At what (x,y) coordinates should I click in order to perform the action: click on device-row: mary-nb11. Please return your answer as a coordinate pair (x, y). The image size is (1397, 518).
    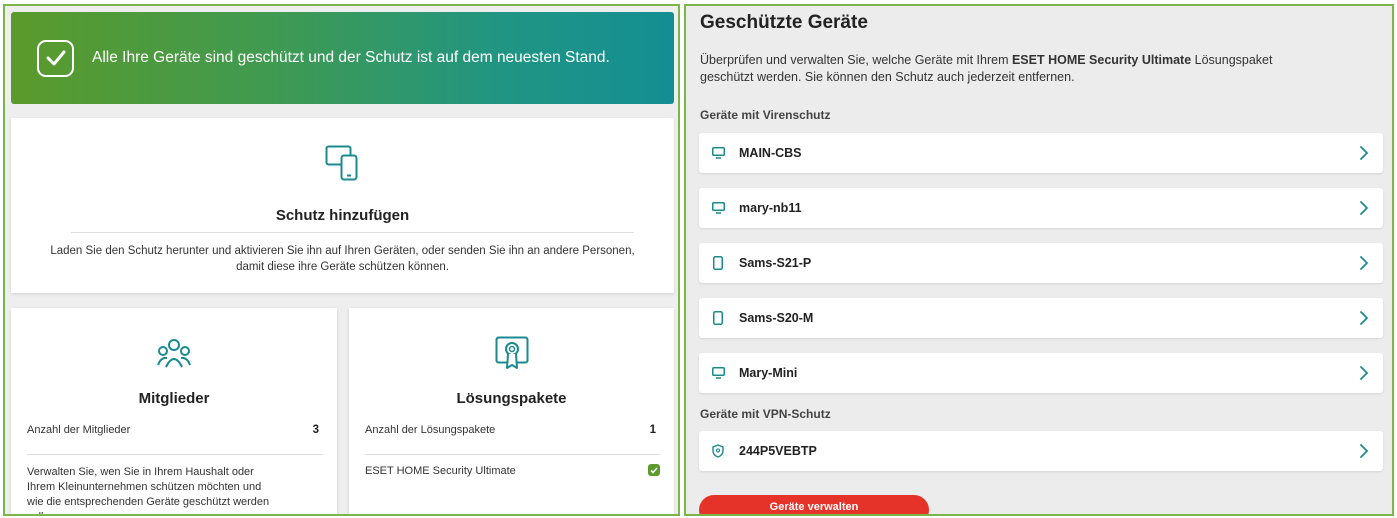
    Looking at the image, I should click on (1041, 208).